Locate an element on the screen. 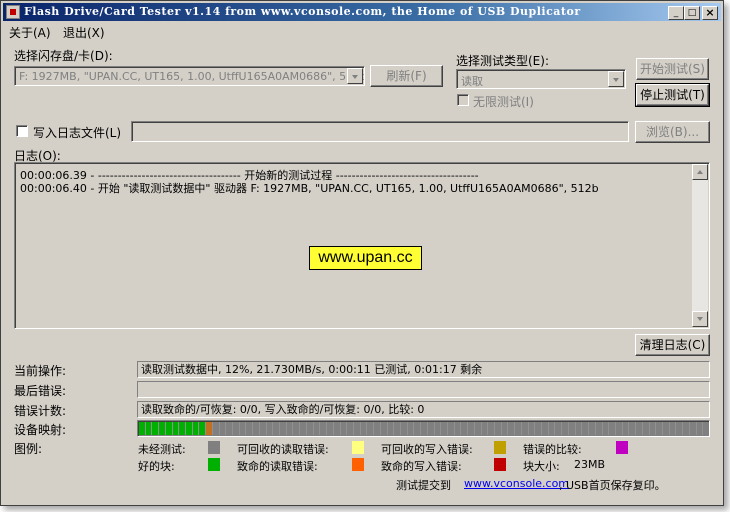  test-type-select: 读取 is located at coordinates (541, 79).